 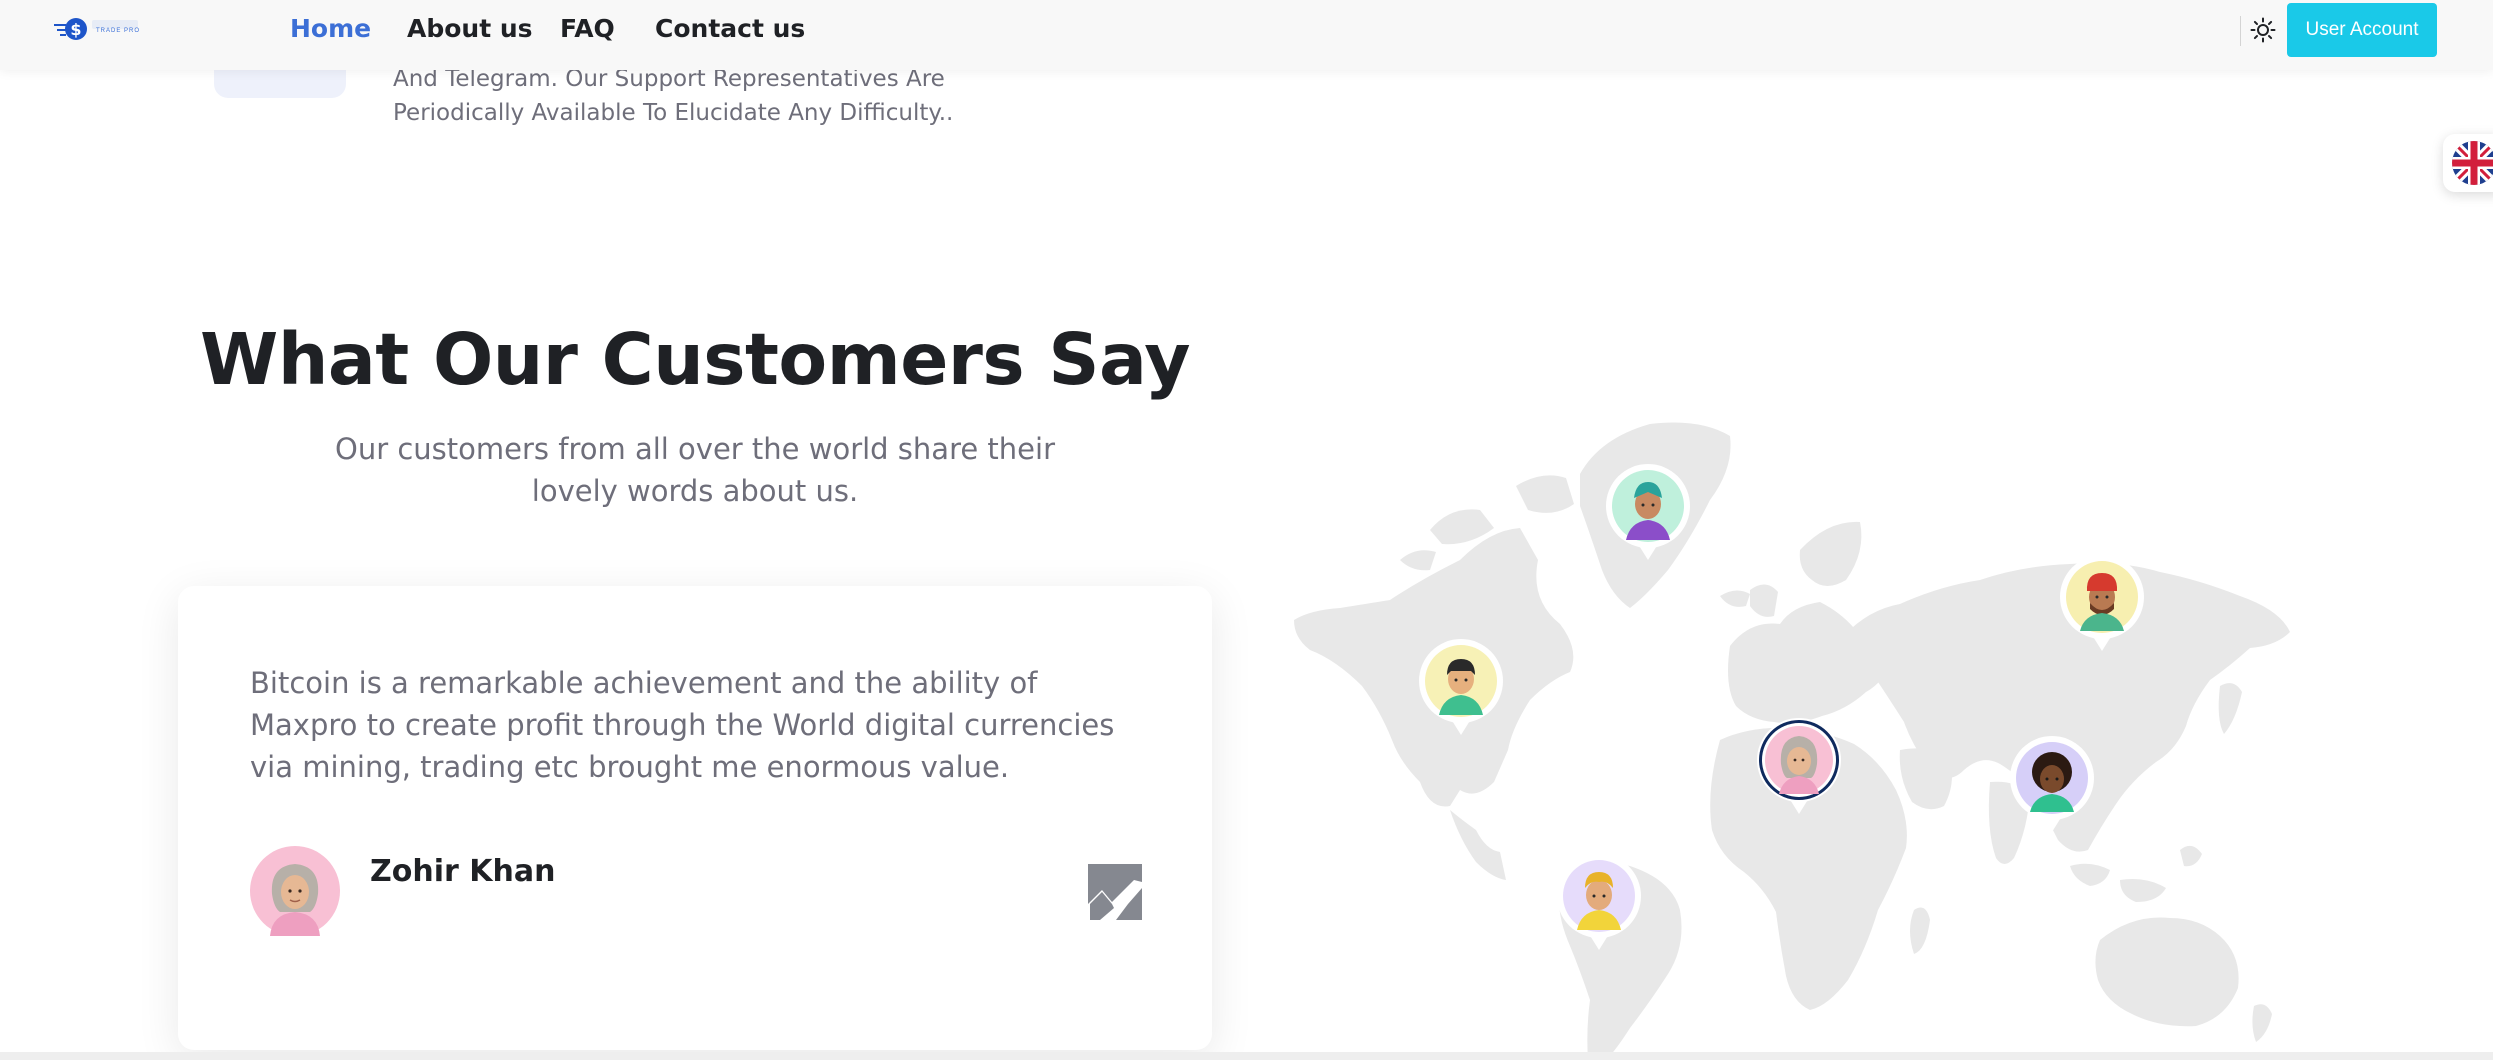 What do you see at coordinates (463, 871) in the screenshot?
I see `author-name: Zohir Khan` at bounding box center [463, 871].